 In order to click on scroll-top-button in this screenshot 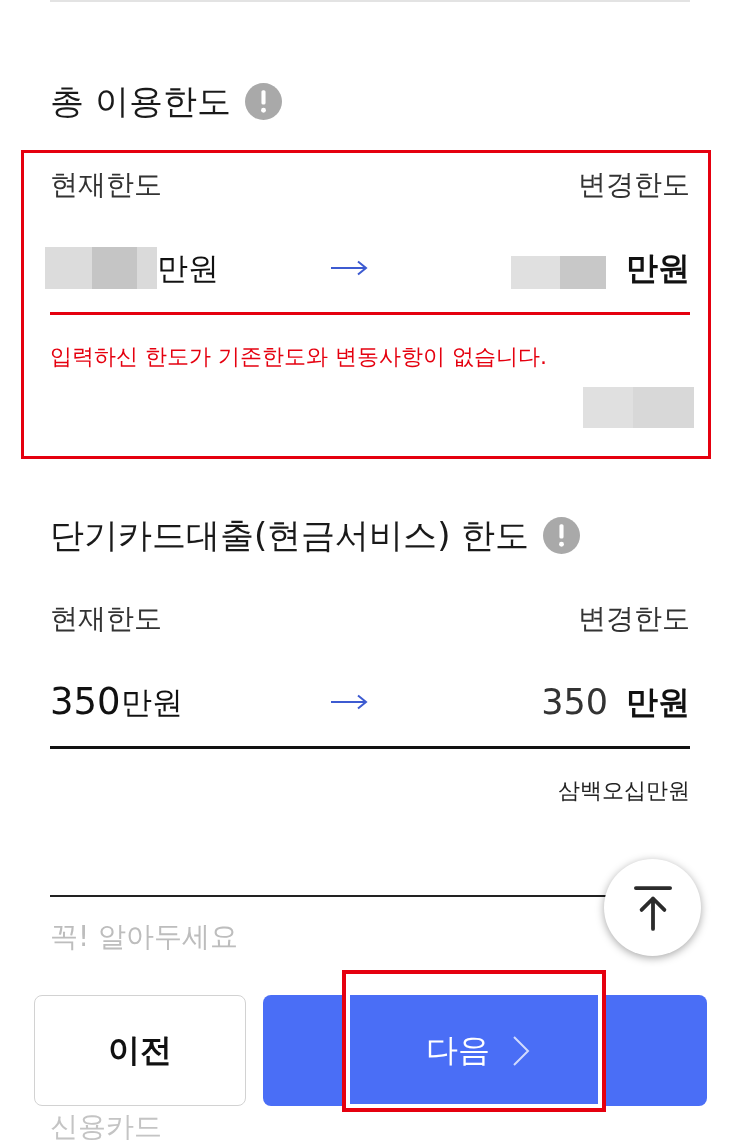, I will do `click(652, 907)`.